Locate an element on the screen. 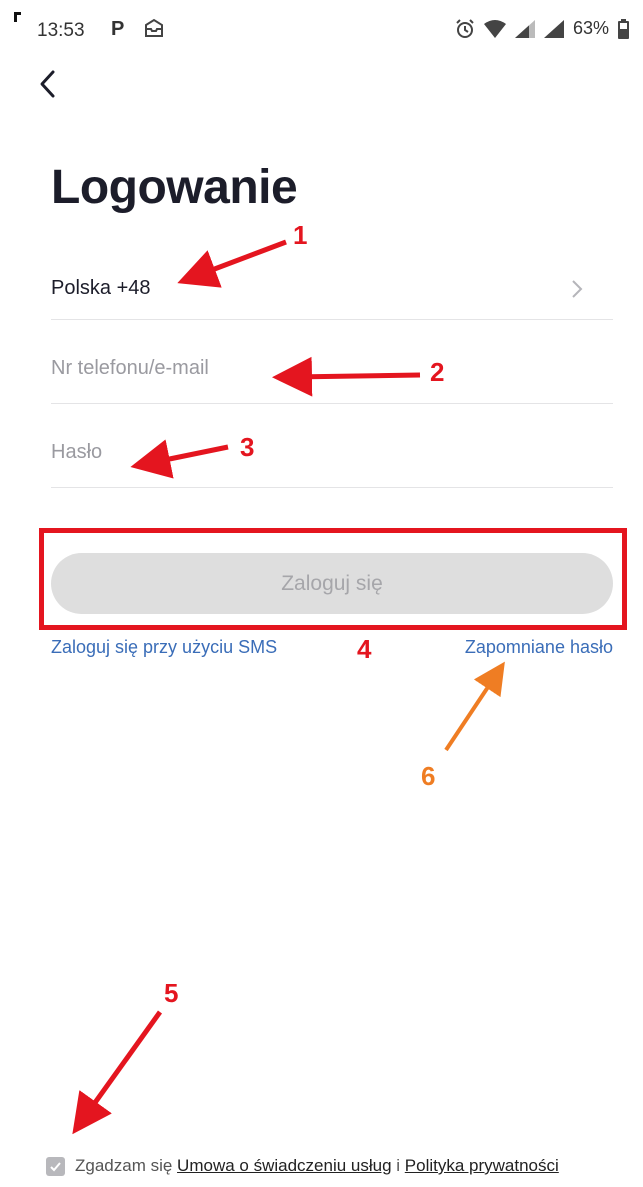 The width and height of the screenshot is (643, 1187). password-field-row is located at coordinates (332, 446).